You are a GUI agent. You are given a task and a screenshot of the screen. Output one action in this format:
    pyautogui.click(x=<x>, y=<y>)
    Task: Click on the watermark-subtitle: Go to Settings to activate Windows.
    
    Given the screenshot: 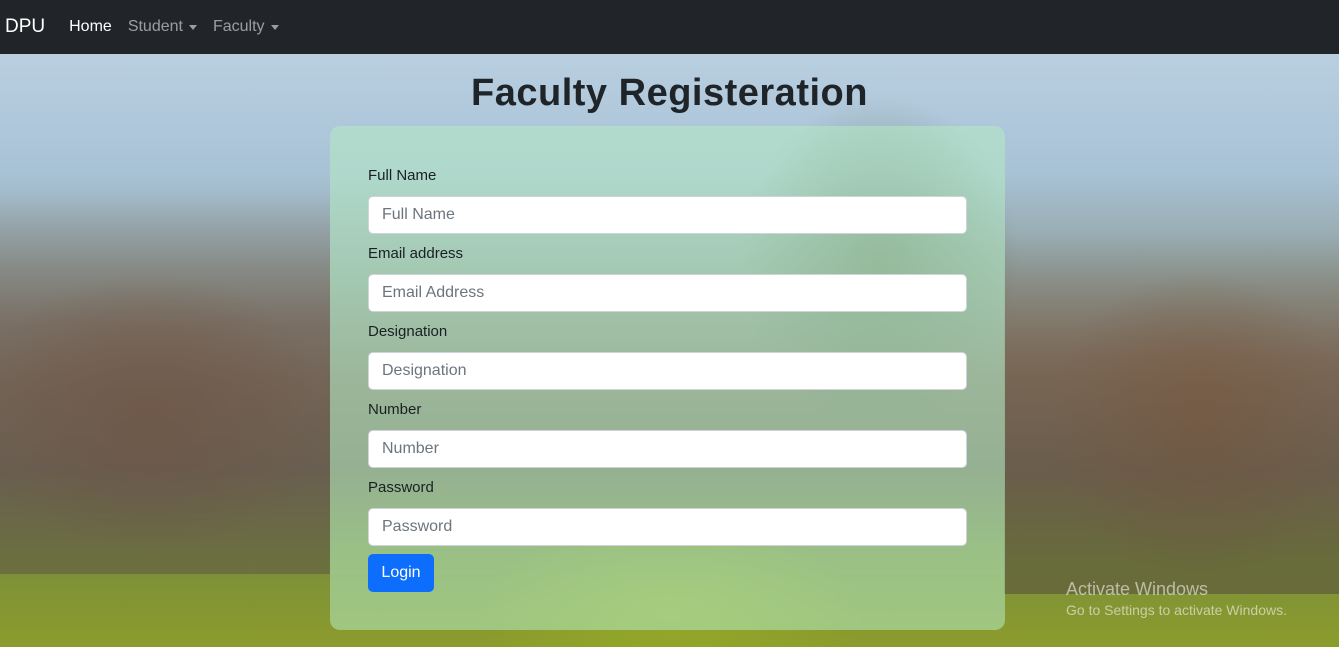 What is the action you would take?
    pyautogui.click(x=1176, y=610)
    